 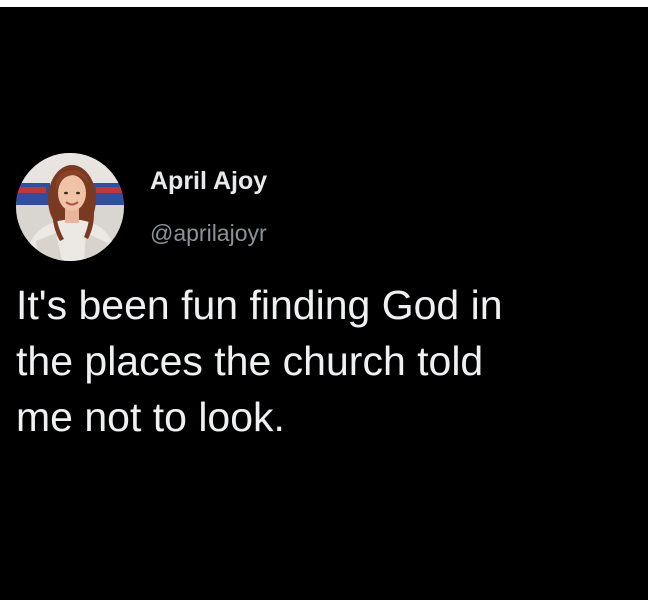 I want to click on profile-photo-icon, so click(x=70, y=207).